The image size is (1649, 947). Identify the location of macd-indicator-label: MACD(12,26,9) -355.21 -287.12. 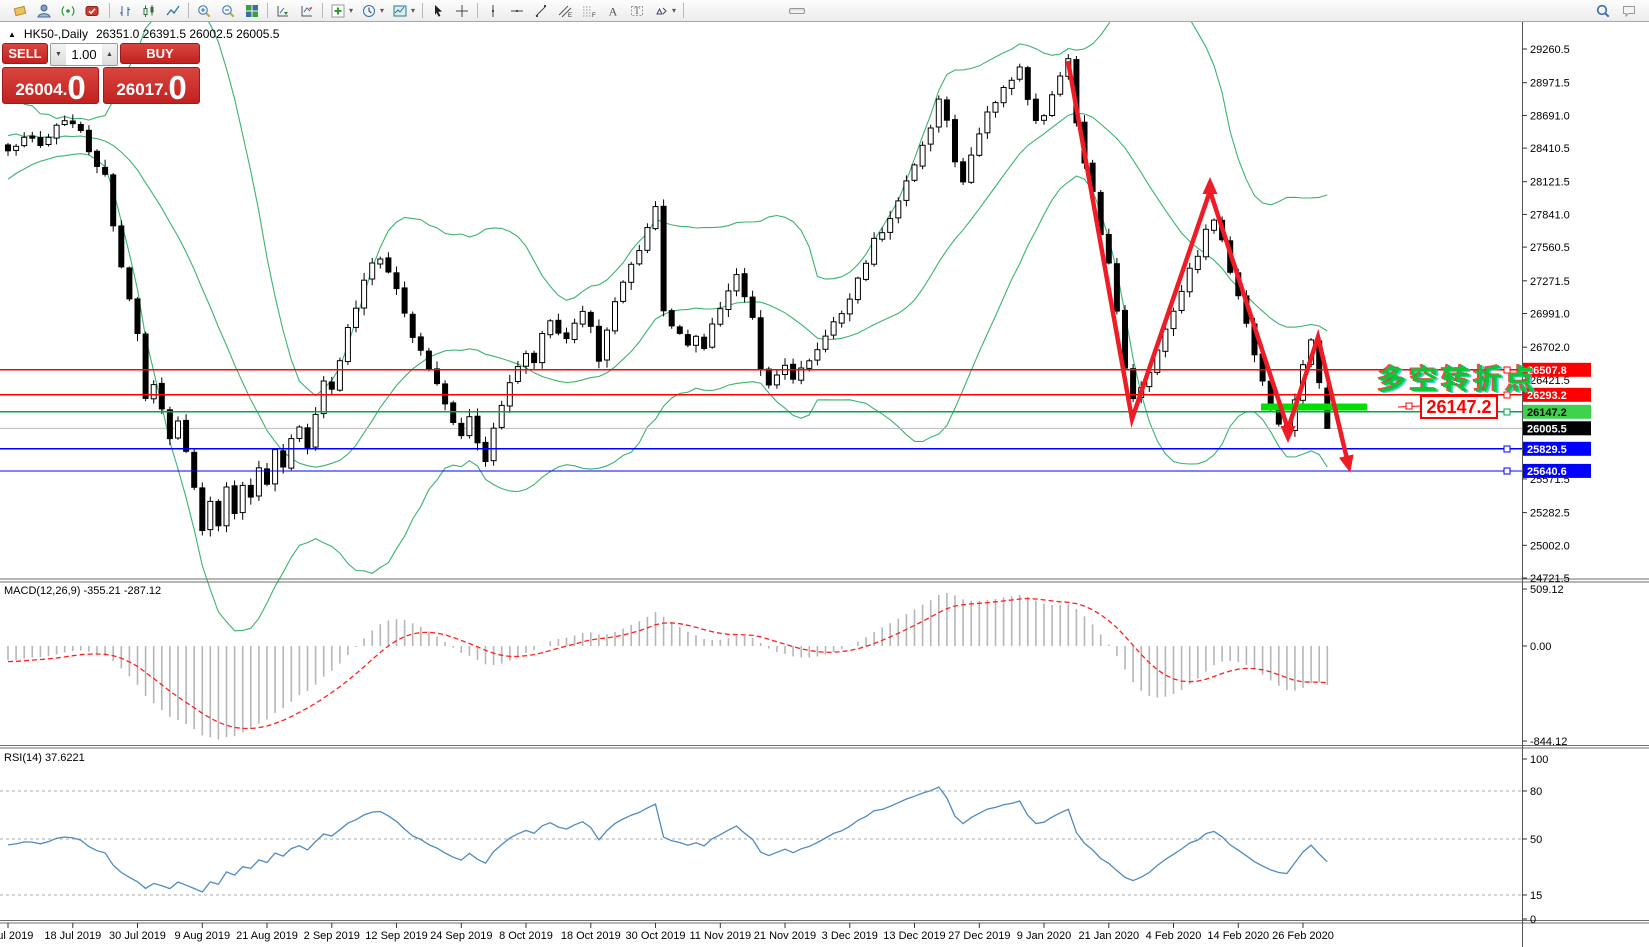
(83, 591).